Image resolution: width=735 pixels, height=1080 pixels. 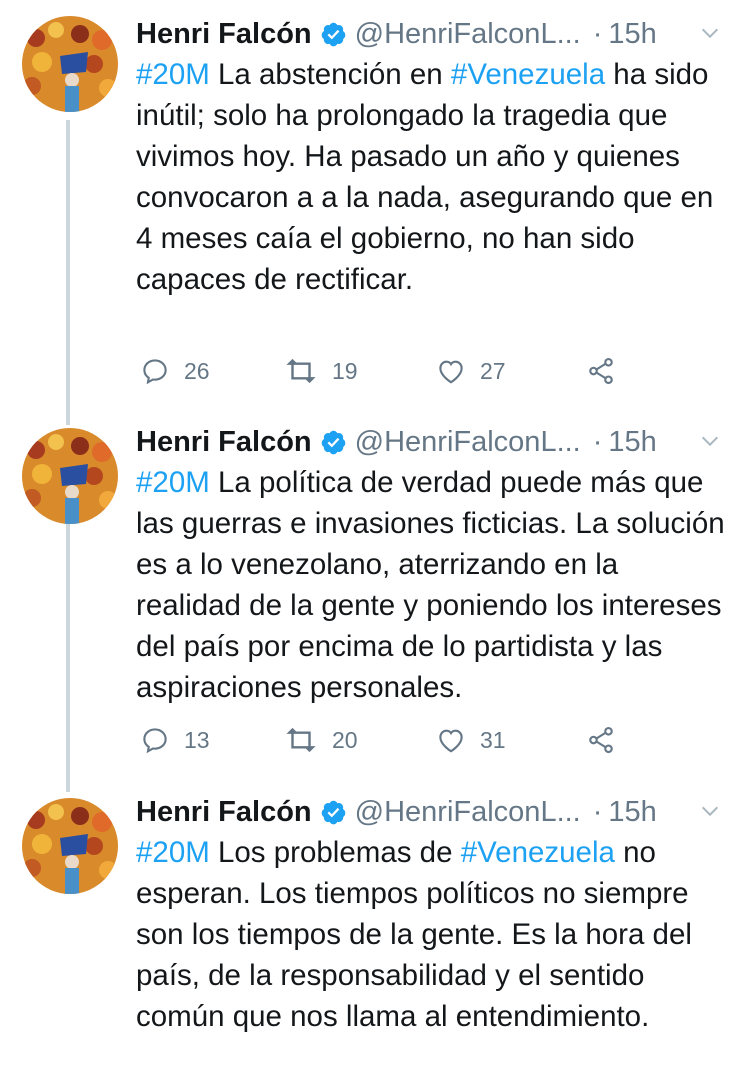 I want to click on reply-count: 26, so click(x=197, y=370).